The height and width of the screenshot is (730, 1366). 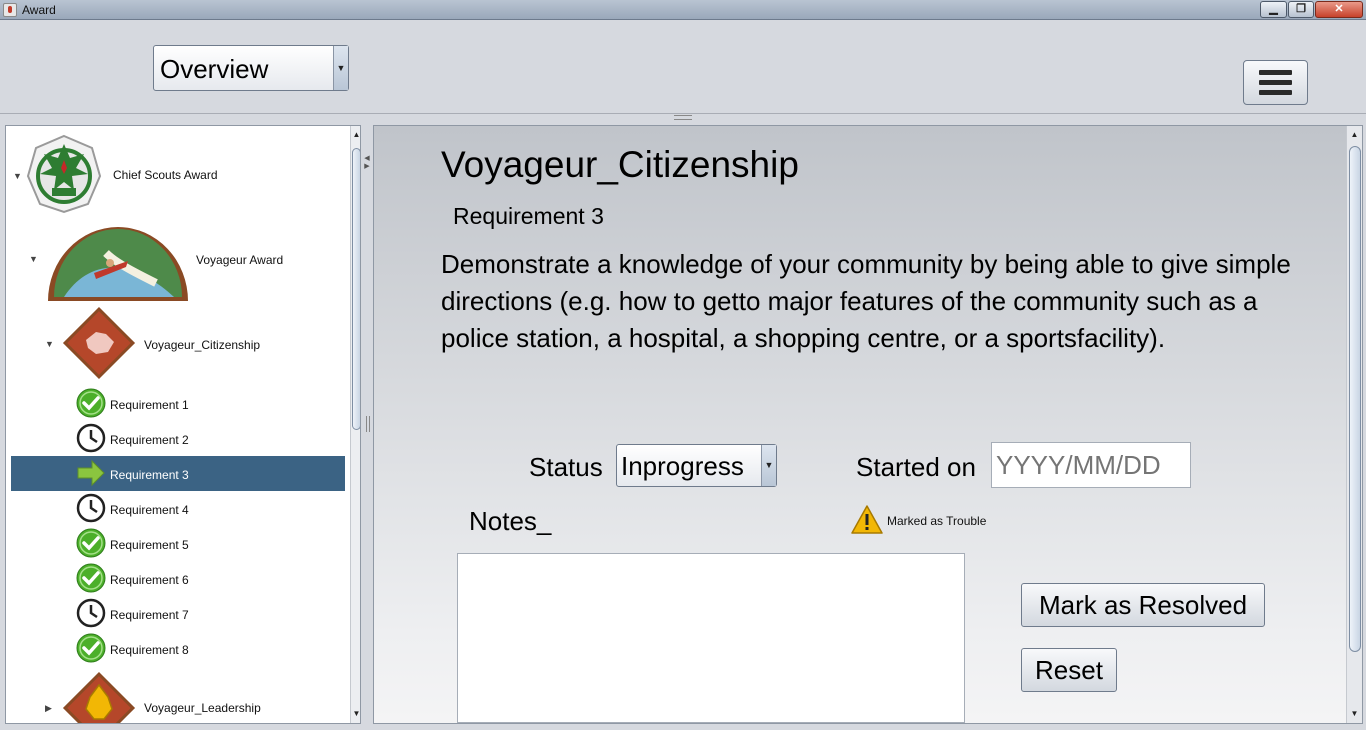 I want to click on tree-item-requirement-5: Requirement 5, so click(x=176, y=543).